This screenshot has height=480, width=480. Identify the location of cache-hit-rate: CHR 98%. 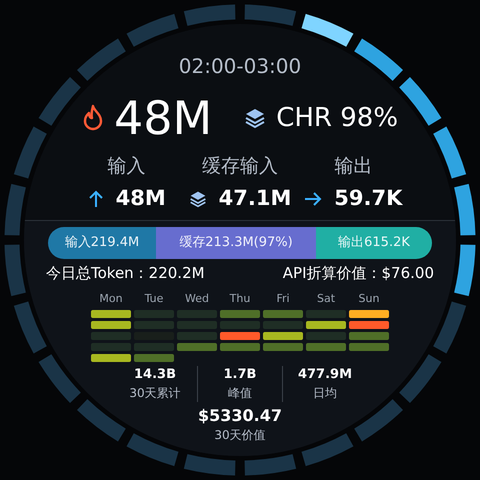
(337, 118).